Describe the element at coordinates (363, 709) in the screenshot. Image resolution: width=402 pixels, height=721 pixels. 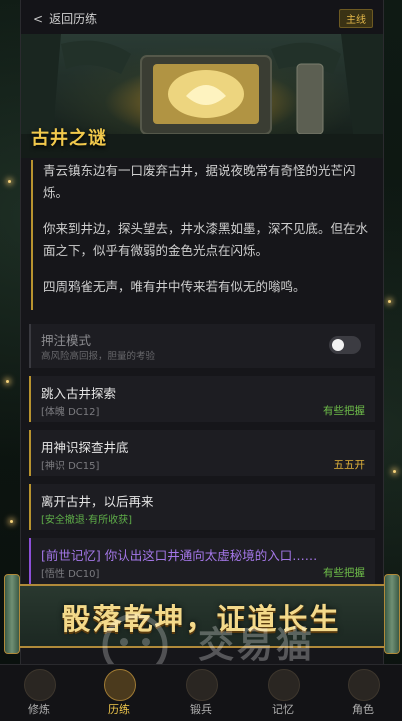
I see `tab-label: 角色` at that location.